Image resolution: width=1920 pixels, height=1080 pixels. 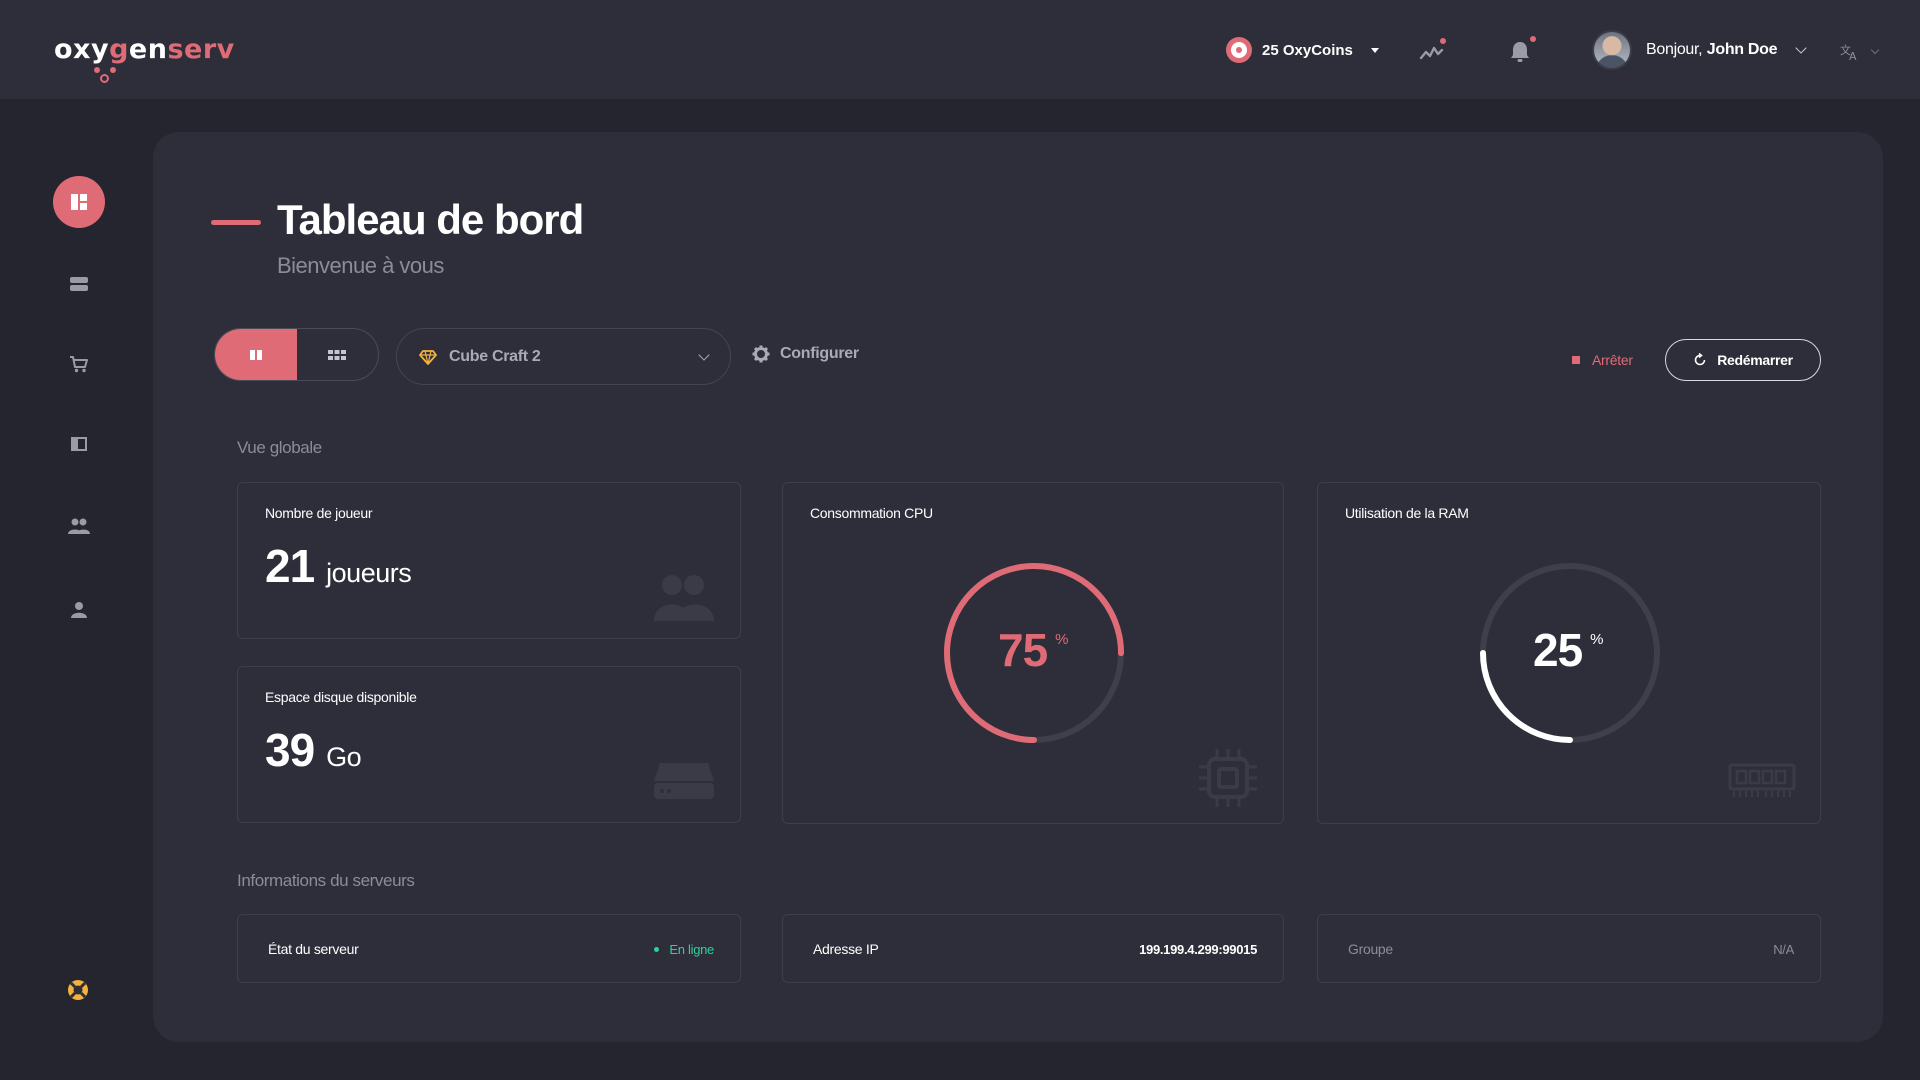 What do you see at coordinates (236, 222) in the screenshot?
I see `title-accent` at bounding box center [236, 222].